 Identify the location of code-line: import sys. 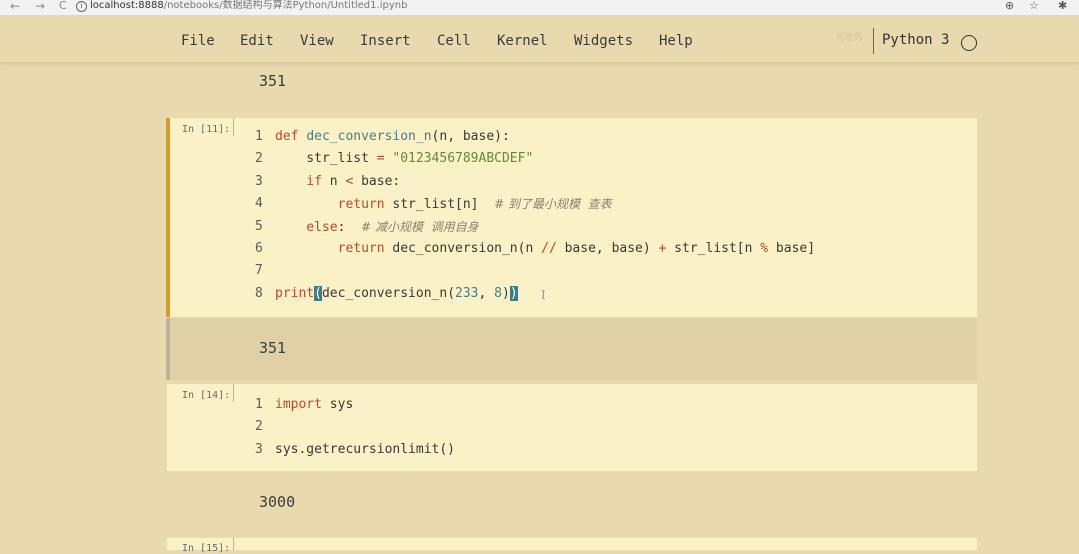
(314, 405).